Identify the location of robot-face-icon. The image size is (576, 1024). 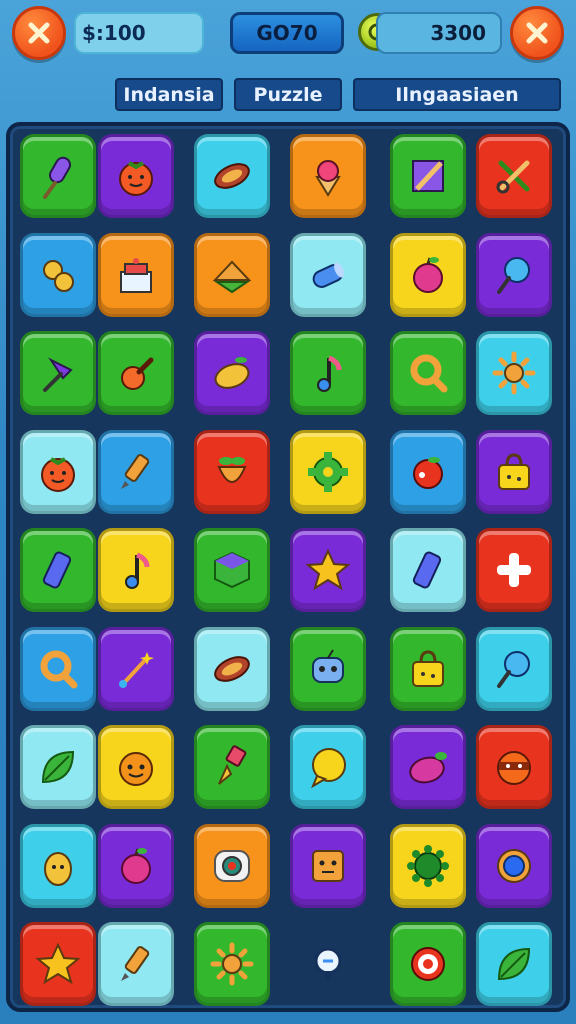
(328, 665).